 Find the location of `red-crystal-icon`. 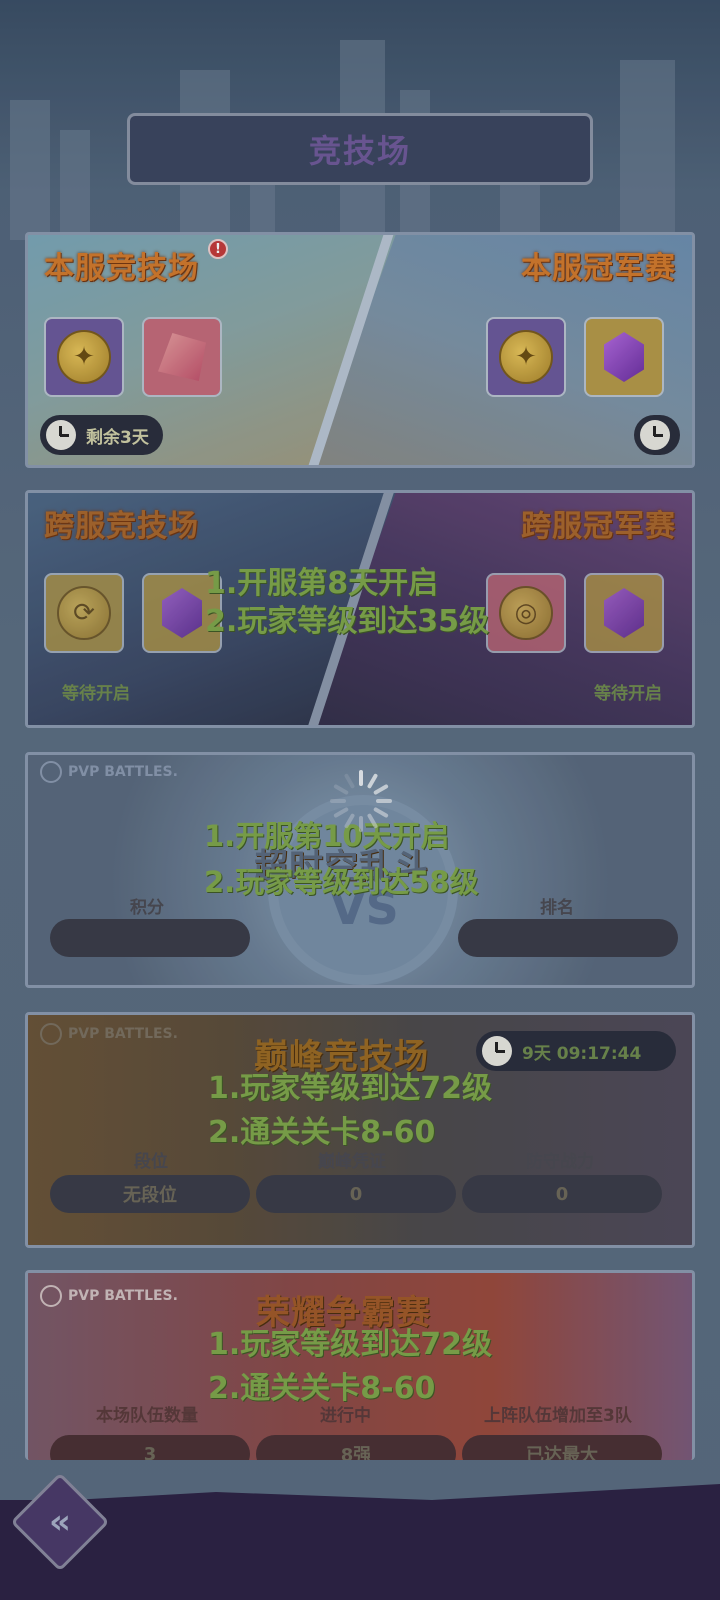

red-crystal-icon is located at coordinates (182, 357).